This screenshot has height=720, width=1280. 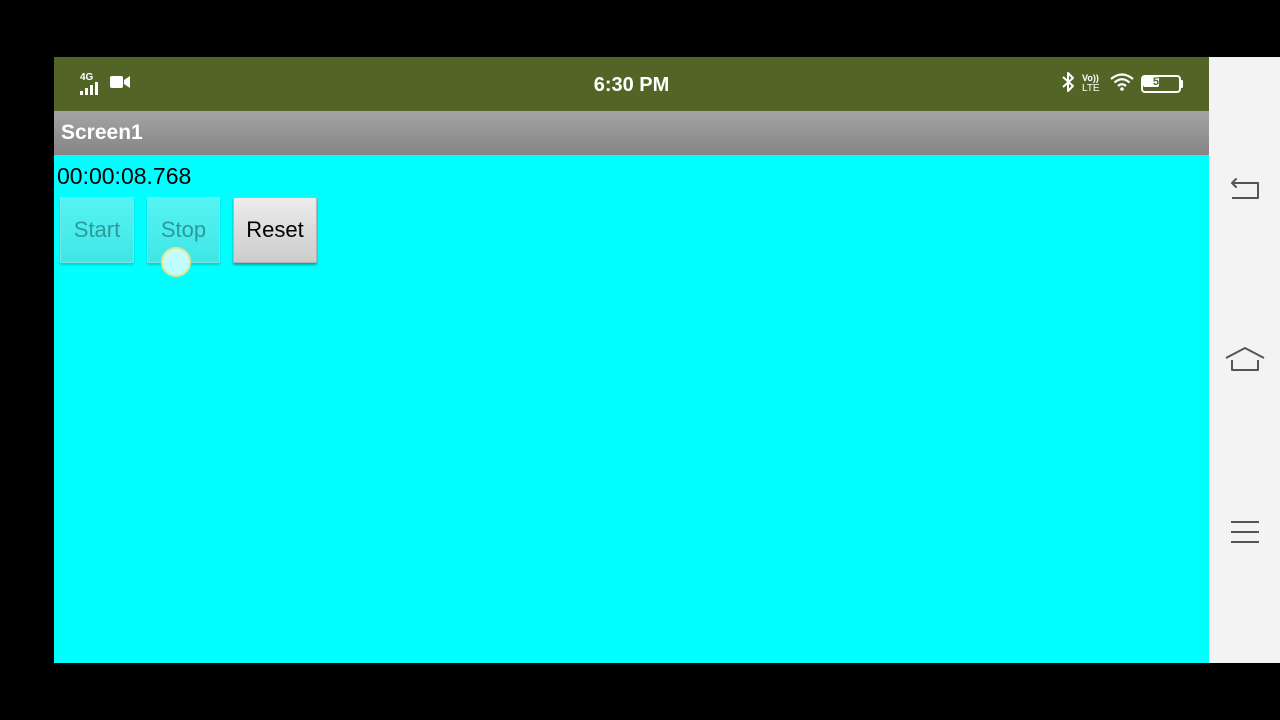 I want to click on screen-title: Screen1, so click(x=102, y=132).